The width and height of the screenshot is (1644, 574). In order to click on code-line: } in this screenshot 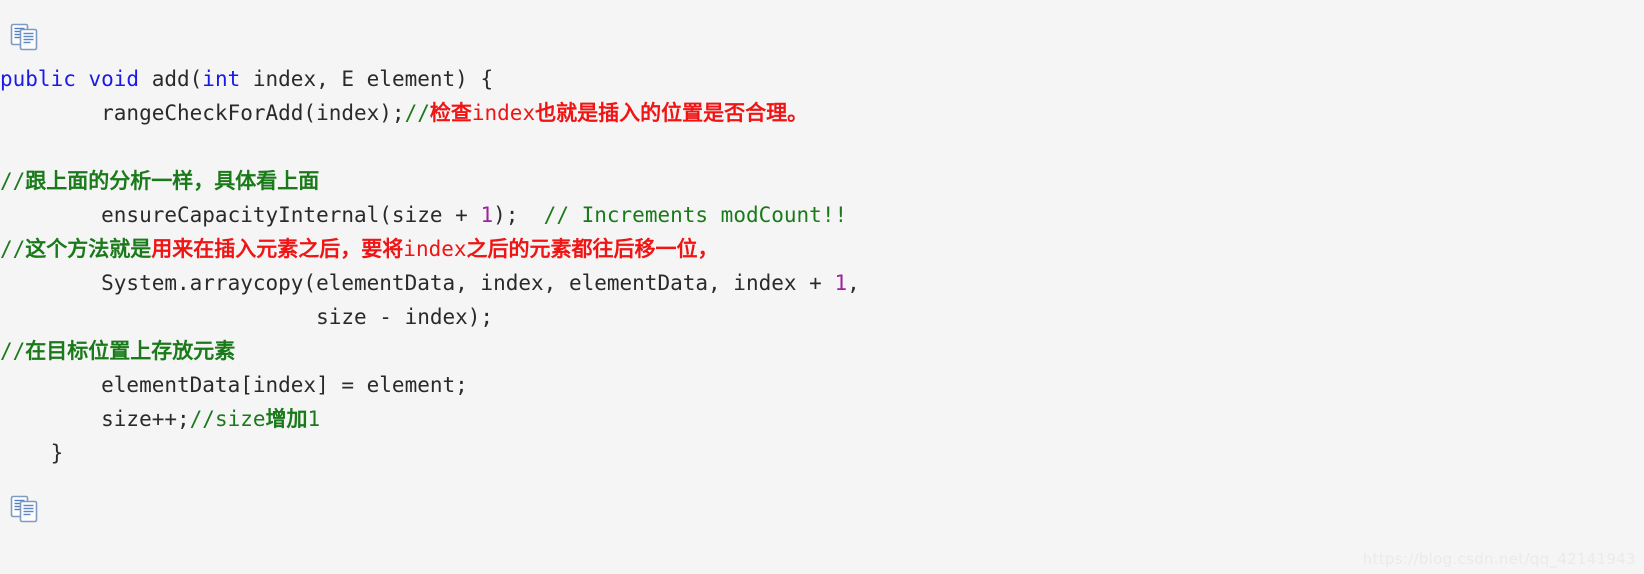, I will do `click(822, 453)`.